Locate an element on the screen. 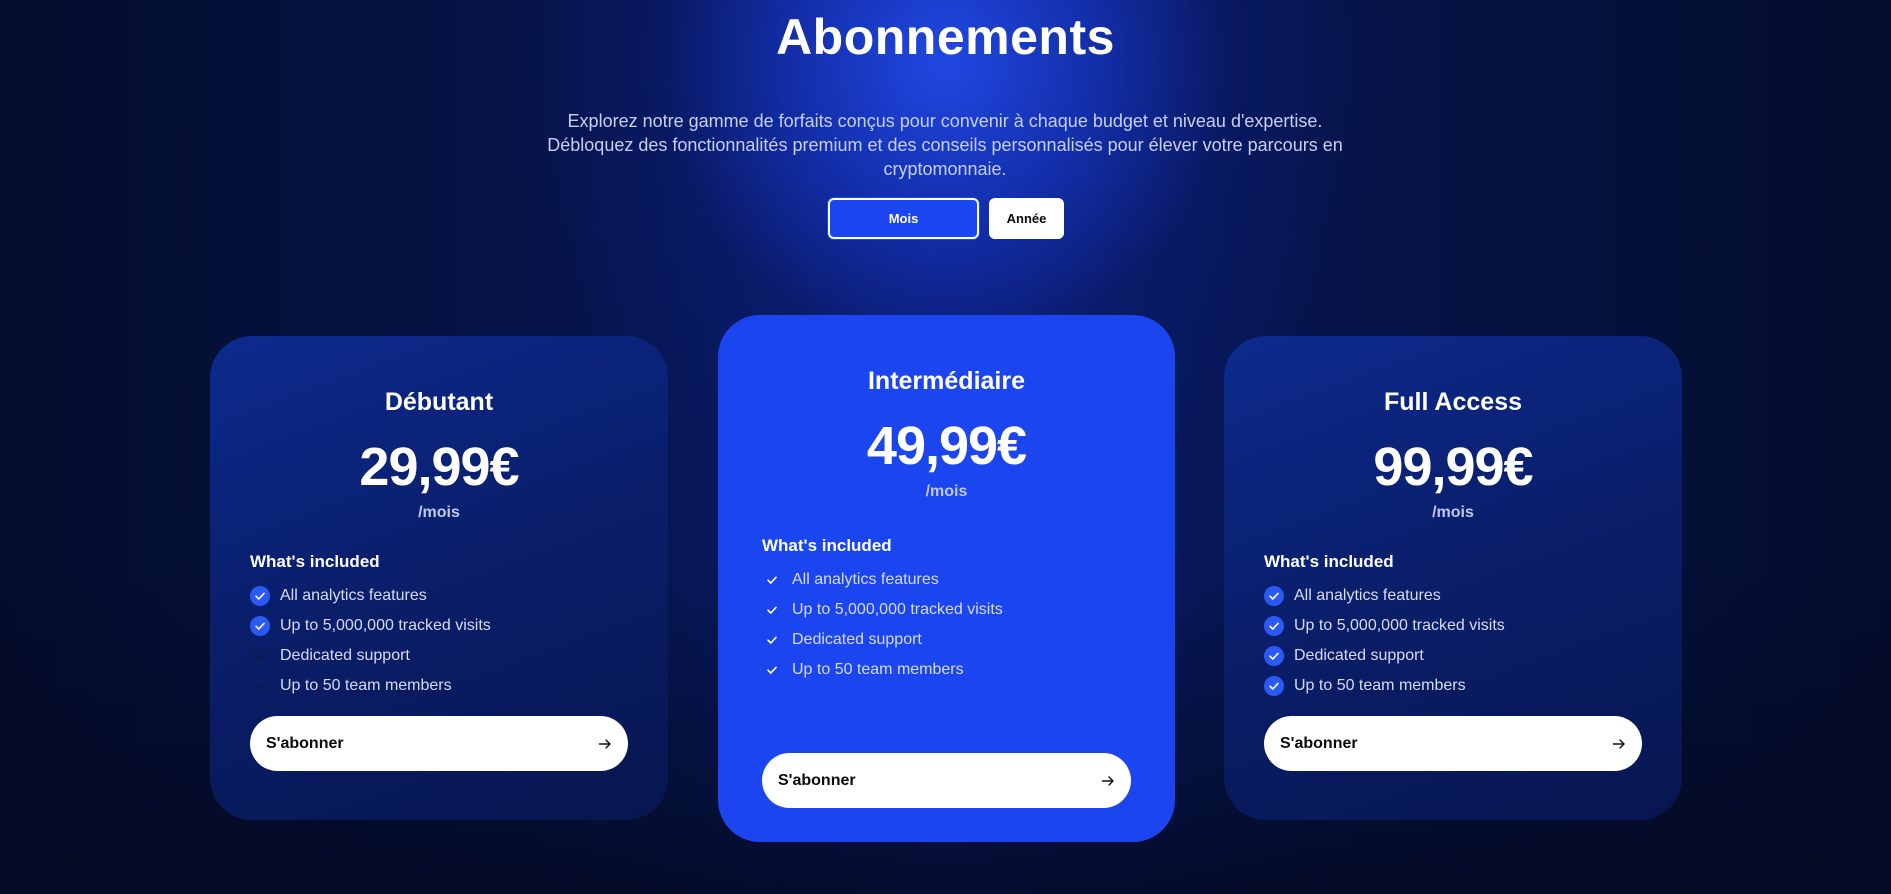 The width and height of the screenshot is (1891, 894). subscribe-button-debutant: S'abonner is located at coordinates (439, 743).